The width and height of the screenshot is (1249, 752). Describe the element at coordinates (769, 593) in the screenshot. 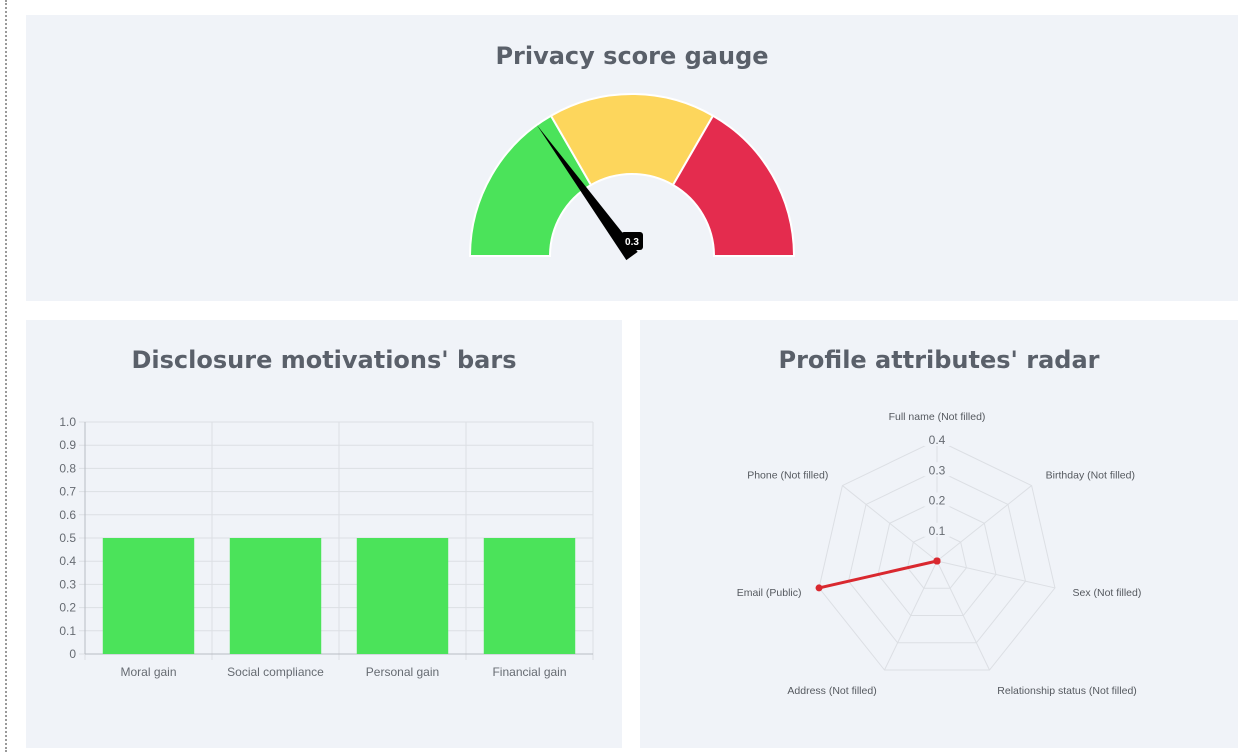

I see `radar-axis-label: Email (Public)` at that location.